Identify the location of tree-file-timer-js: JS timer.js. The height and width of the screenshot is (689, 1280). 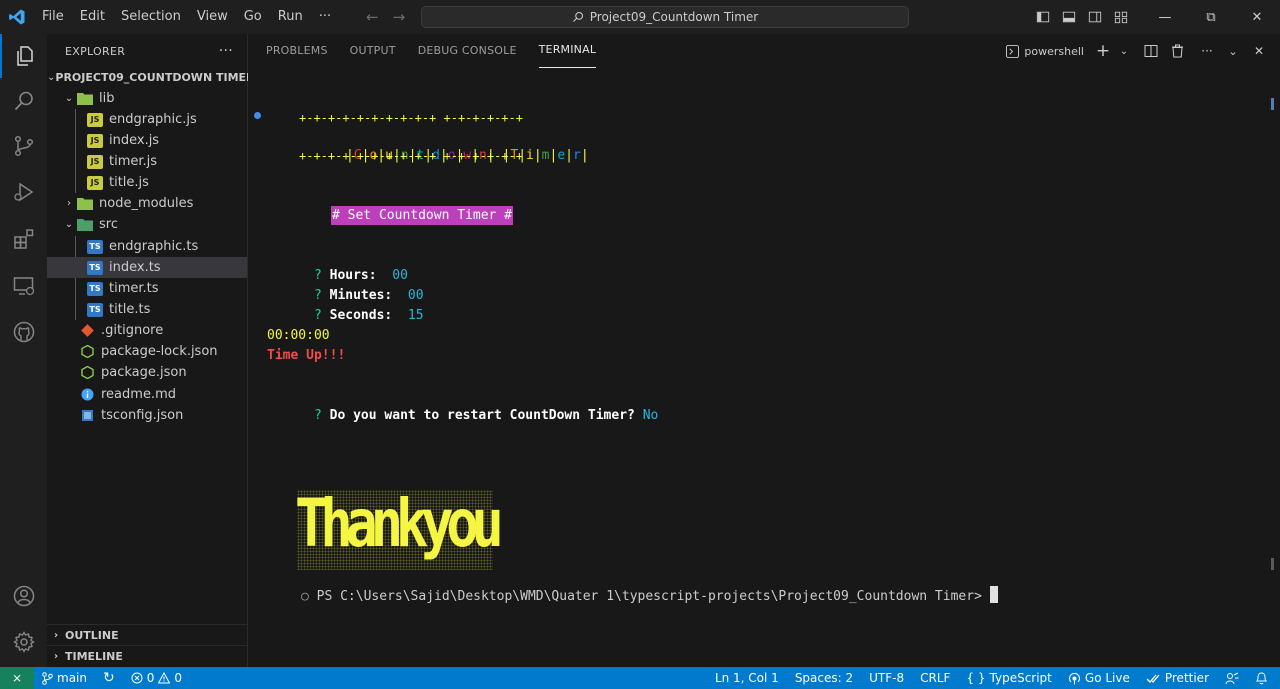
(147, 161).